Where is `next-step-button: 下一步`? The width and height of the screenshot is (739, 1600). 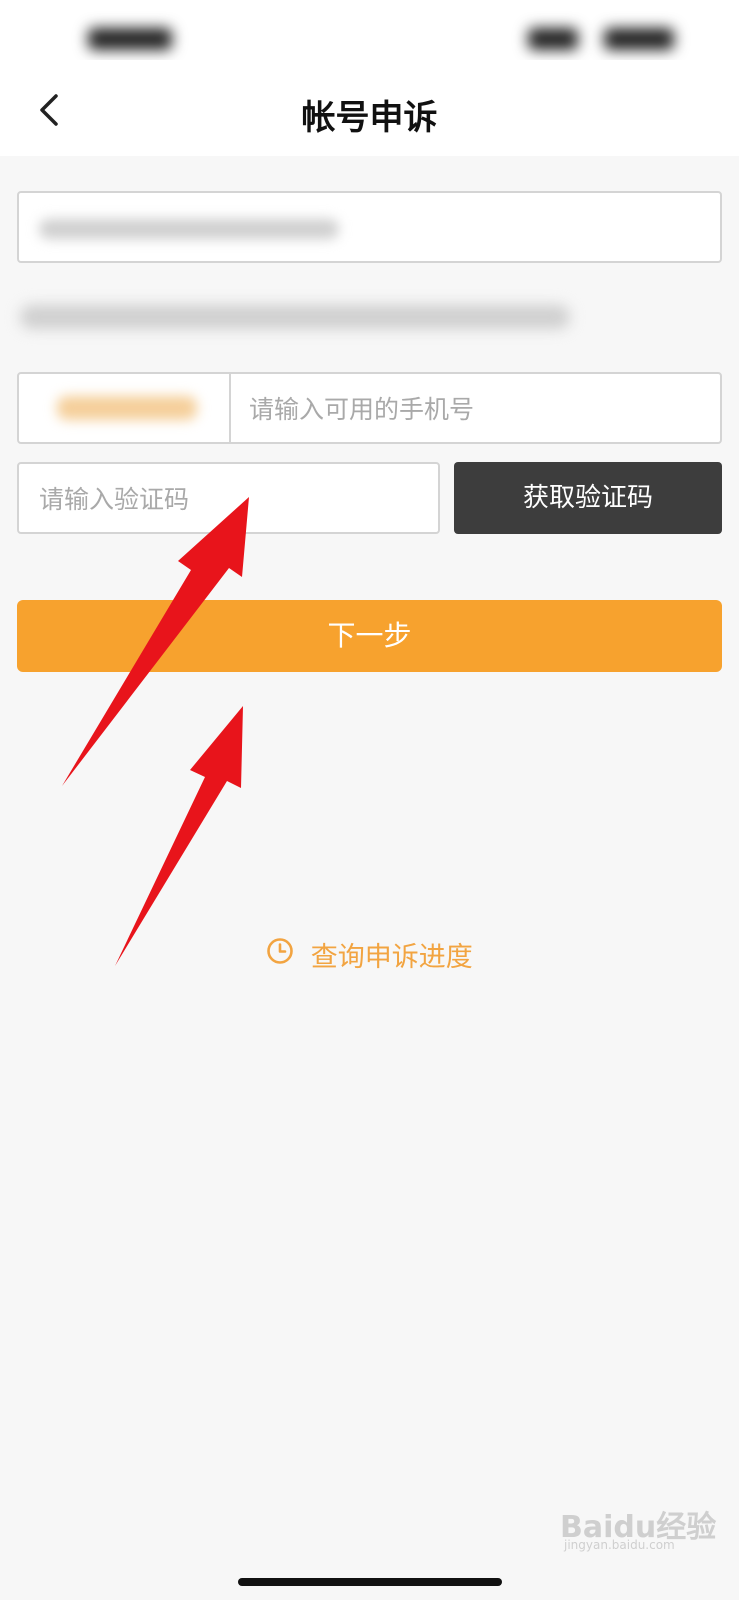 next-step-button: 下一步 is located at coordinates (369, 636).